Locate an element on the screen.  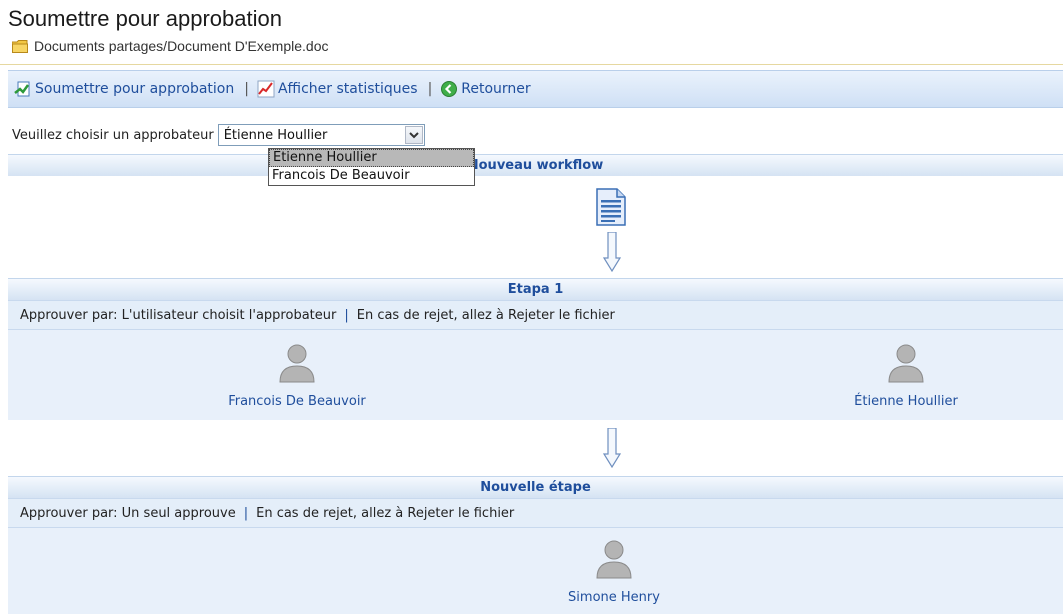
submit-icon is located at coordinates (23, 89).